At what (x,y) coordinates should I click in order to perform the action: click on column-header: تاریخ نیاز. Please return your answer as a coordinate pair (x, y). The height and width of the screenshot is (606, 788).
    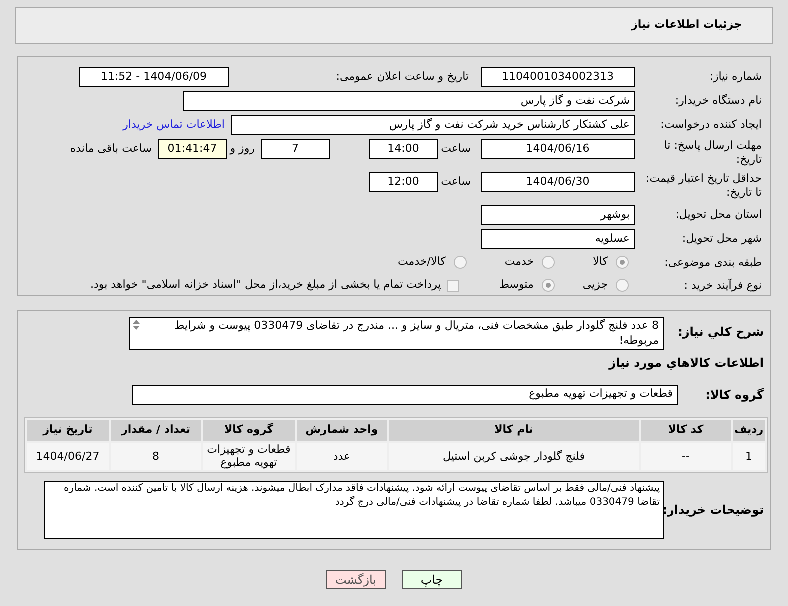
    Looking at the image, I should click on (68, 430).